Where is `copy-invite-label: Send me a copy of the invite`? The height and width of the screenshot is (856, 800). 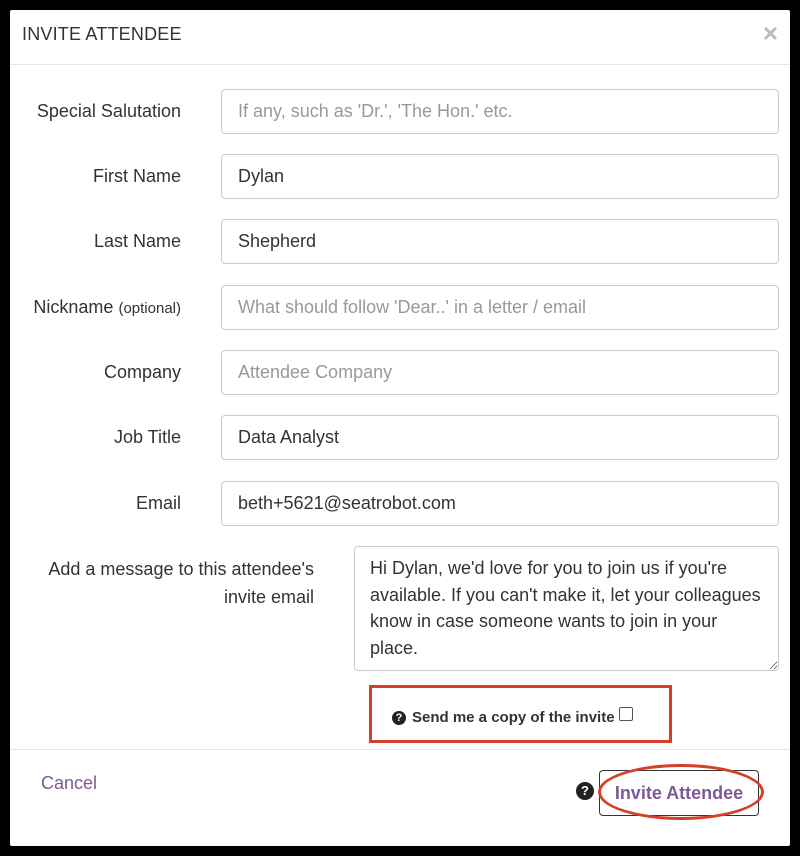
copy-invite-label: Send me a copy of the invite is located at coordinates (513, 717).